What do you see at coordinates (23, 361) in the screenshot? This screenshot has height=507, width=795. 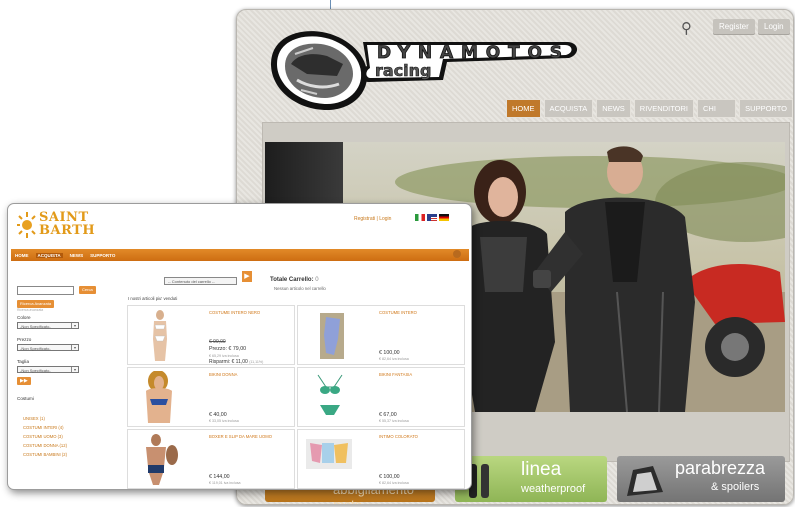 I see `filter-size-label: Taglia` at bounding box center [23, 361].